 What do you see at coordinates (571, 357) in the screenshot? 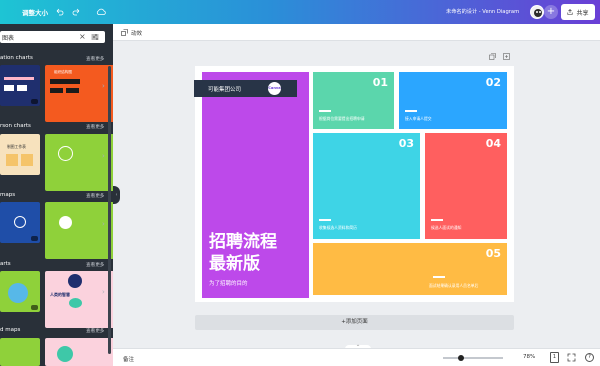
I see `fullscreen-icon` at bounding box center [571, 357].